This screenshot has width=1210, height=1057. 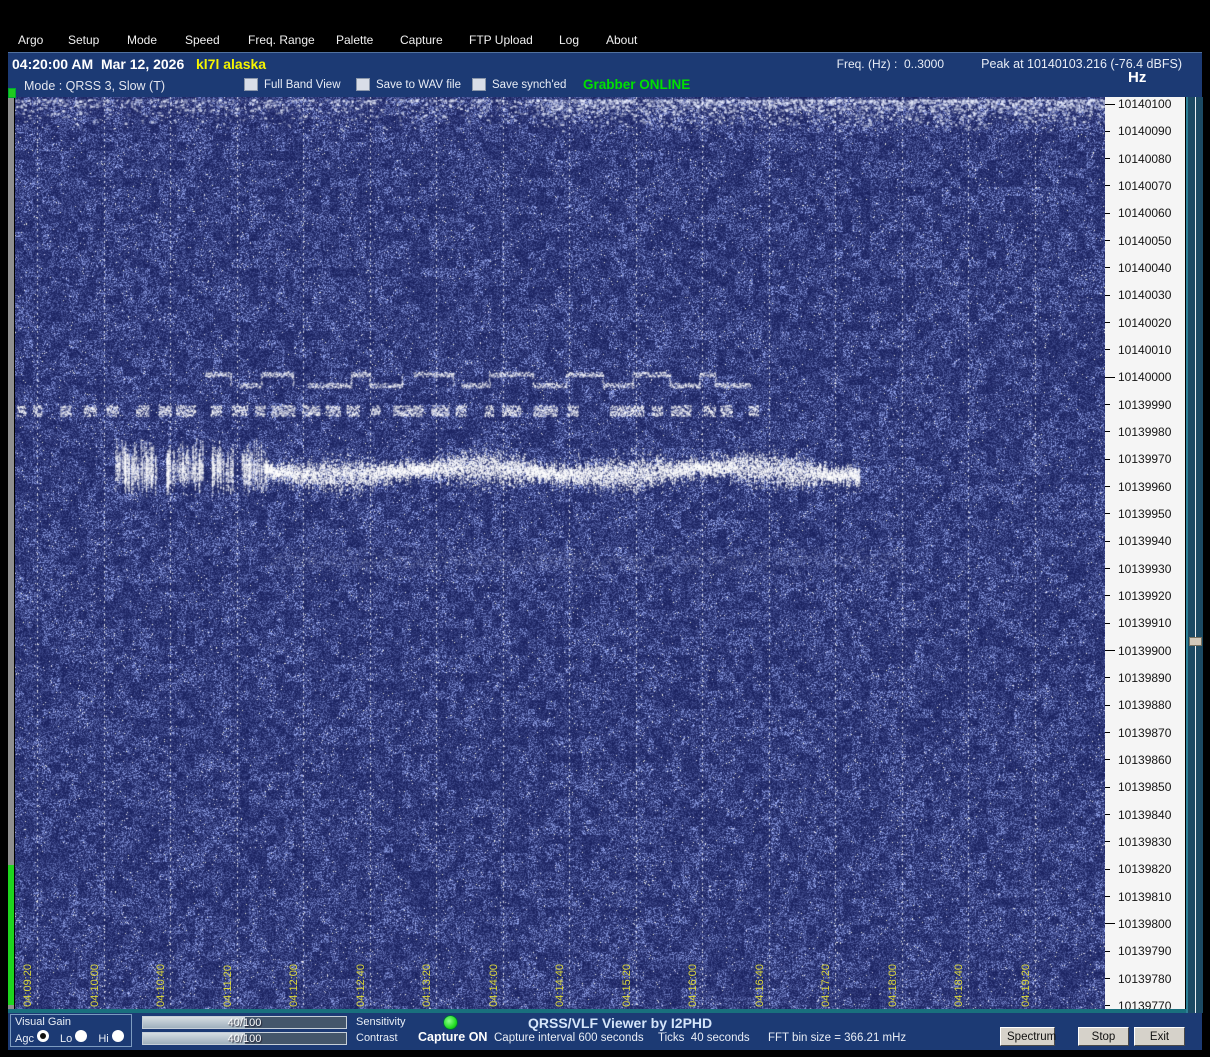 What do you see at coordinates (1145, 595) in the screenshot?
I see `frequency-label: 10139920` at bounding box center [1145, 595].